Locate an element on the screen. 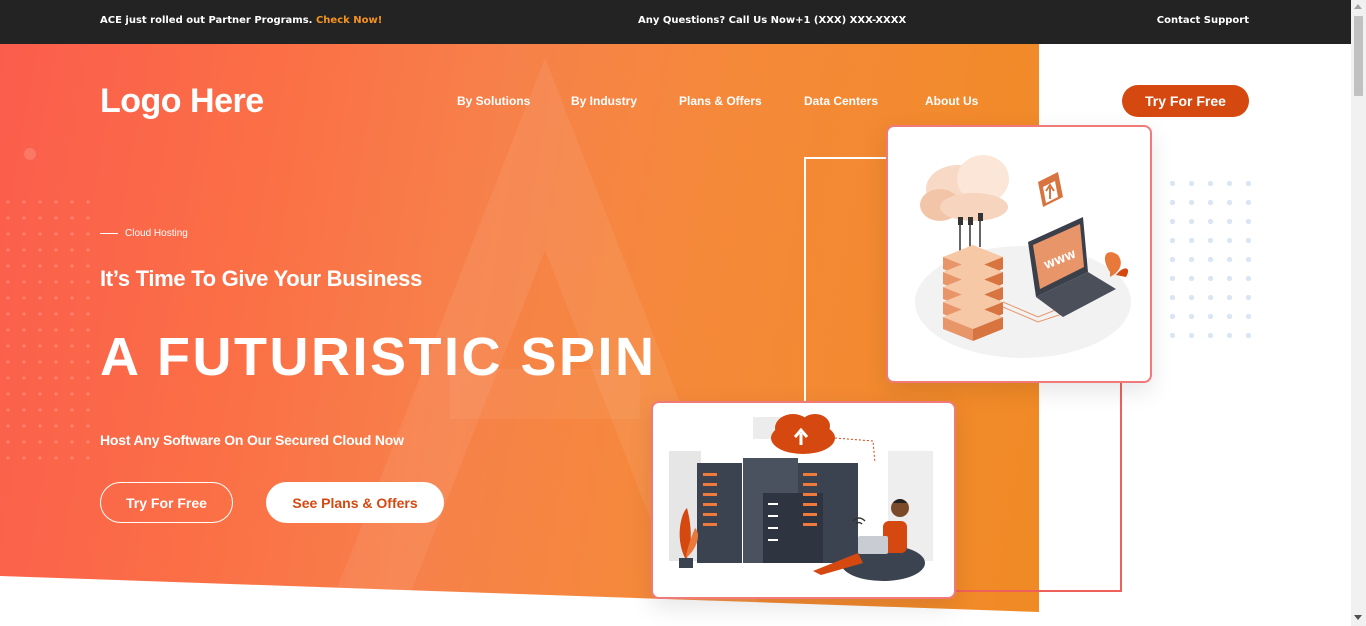 Image resolution: width=1366 pixels, height=626 pixels. decor-dots-left is located at coordinates (50, 329).